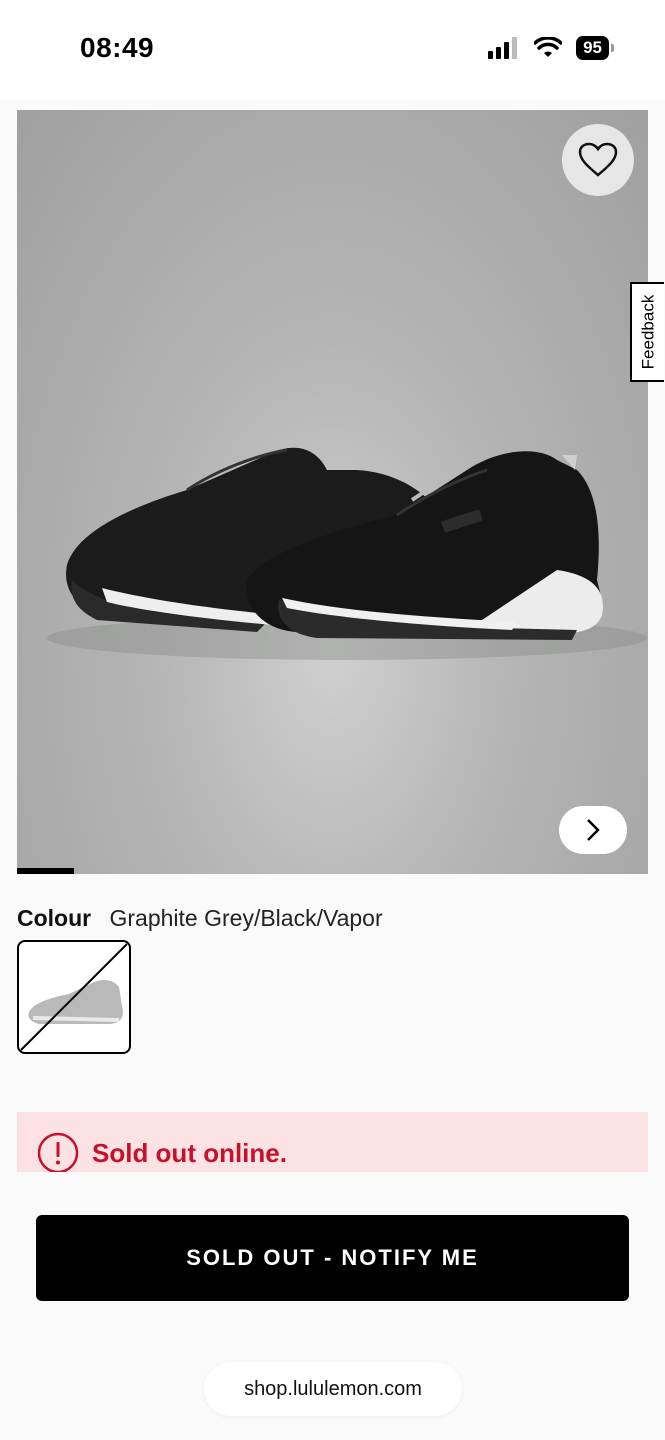 The height and width of the screenshot is (1440, 665). Describe the element at coordinates (45, 871) in the screenshot. I see `gallery-progress-fill` at that location.